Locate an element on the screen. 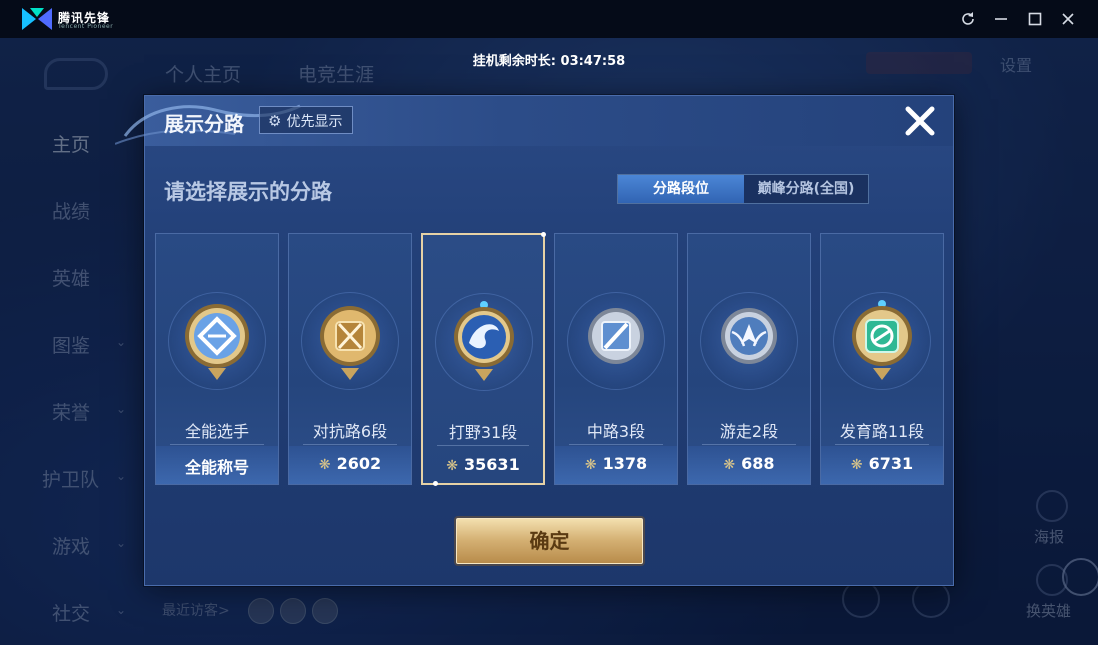  all-round-emblem-icon is located at coordinates (217, 342).